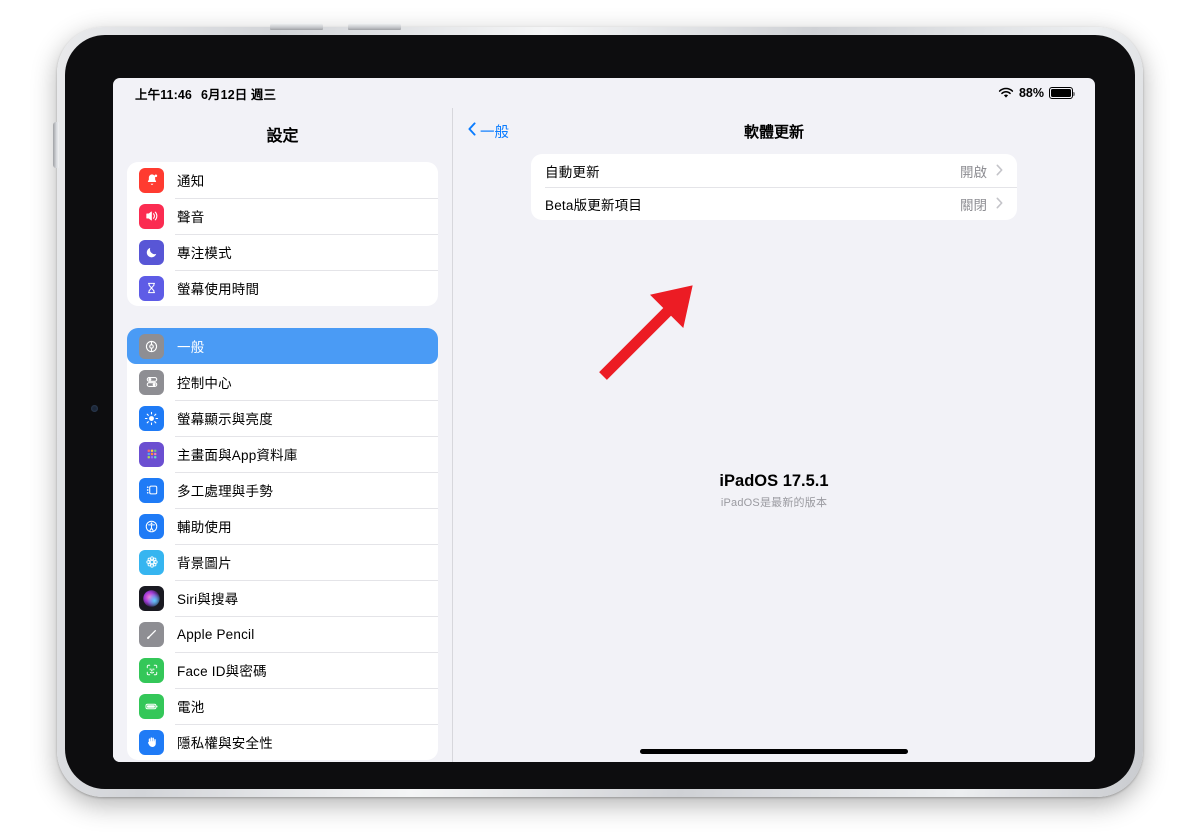 The width and height of the screenshot is (1200, 836). Describe the element at coordinates (774, 751) in the screenshot. I see `home-indicator` at that location.